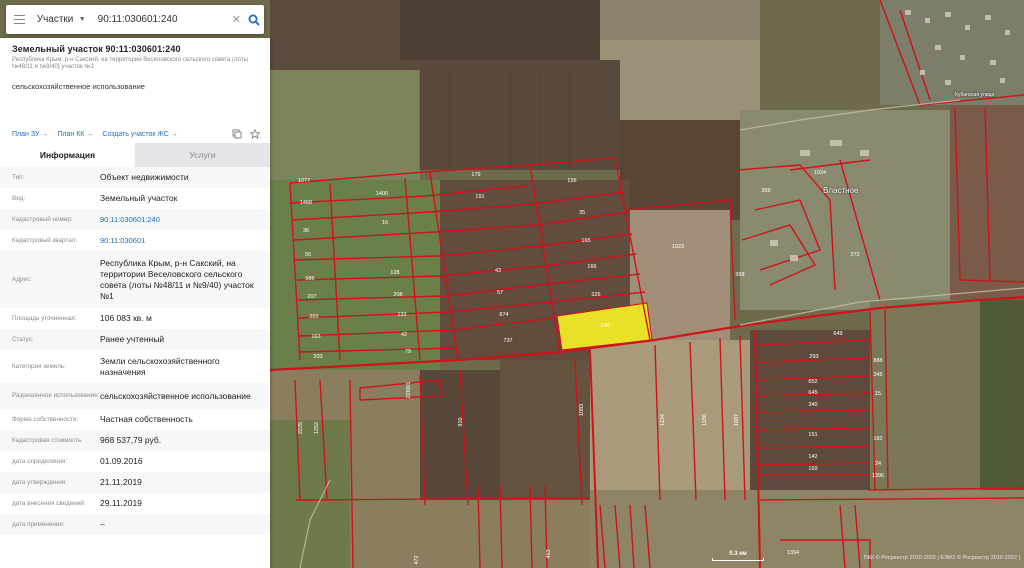 The height and width of the screenshot is (568, 1024). I want to click on parcel-number-label: 79, so click(408, 352).